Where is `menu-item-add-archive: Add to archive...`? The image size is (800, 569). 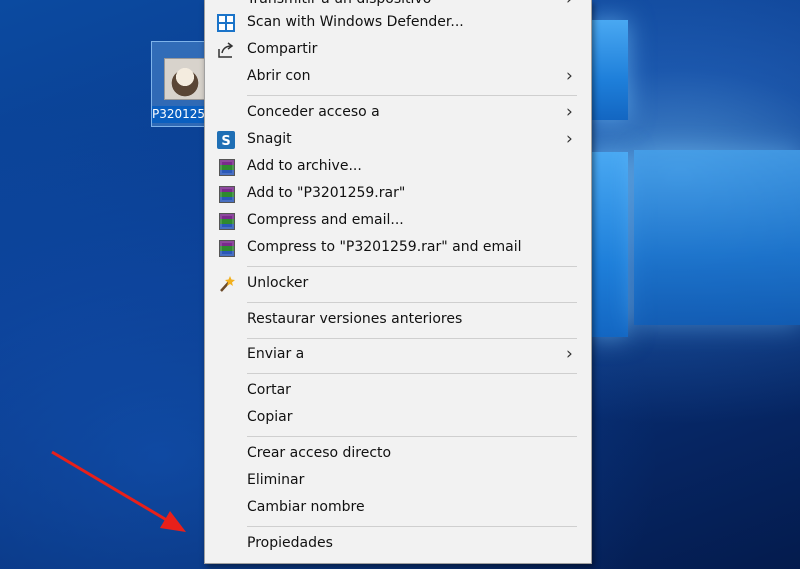
menu-item-add-archive: Add to archive... is located at coordinates (398, 166).